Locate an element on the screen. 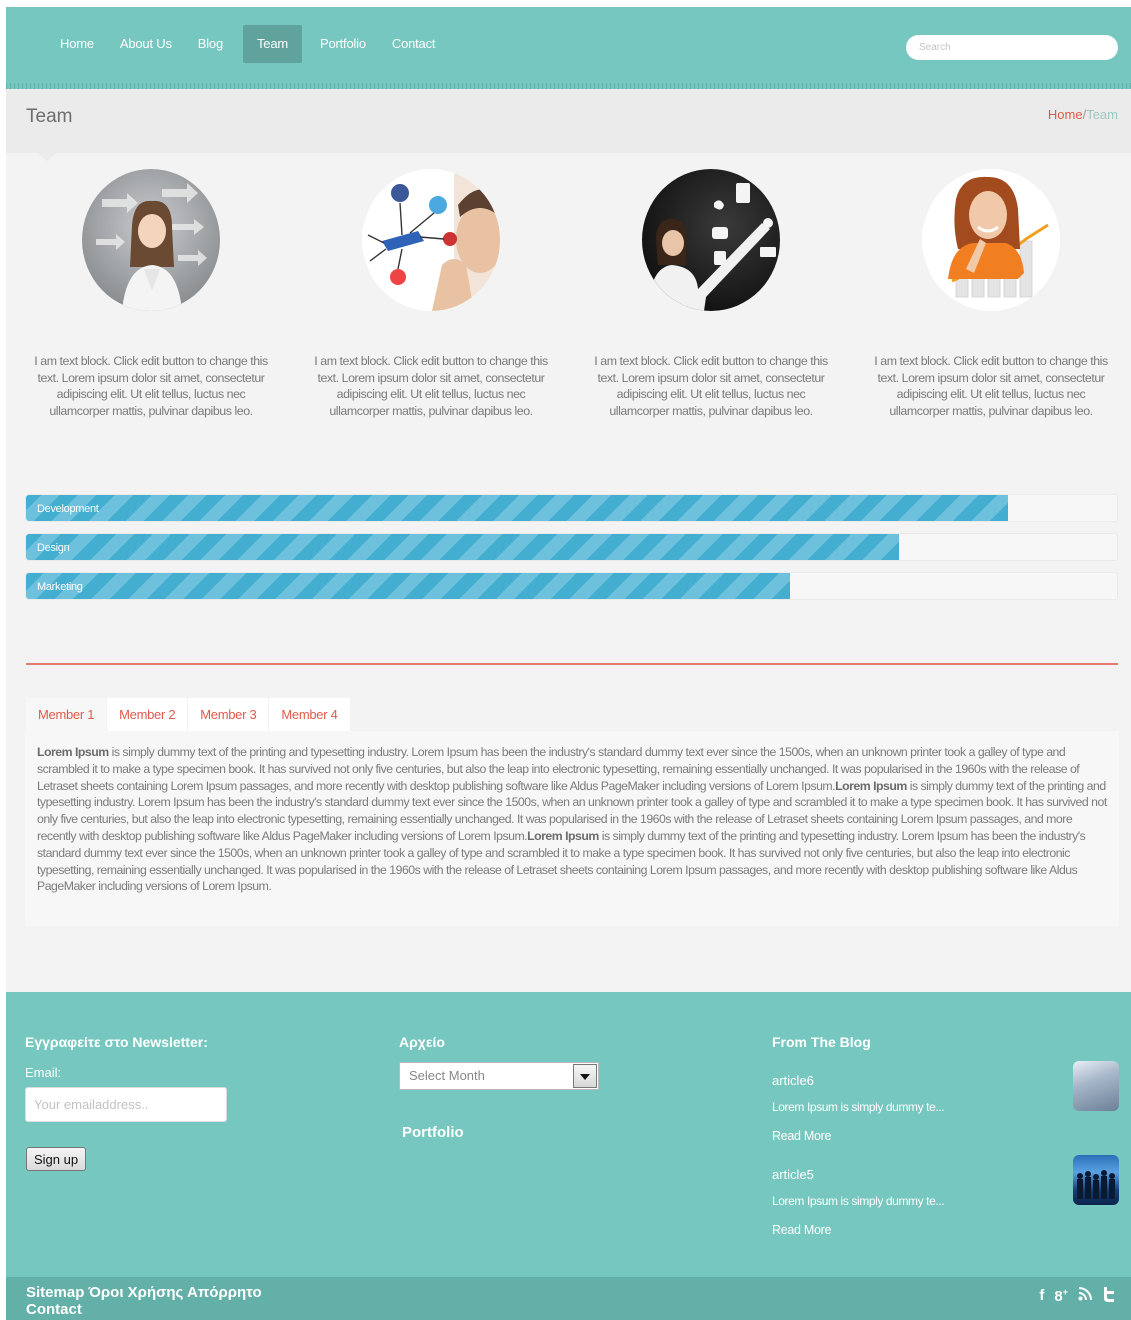  archive-month-select: Select Month is located at coordinates (499, 1076).